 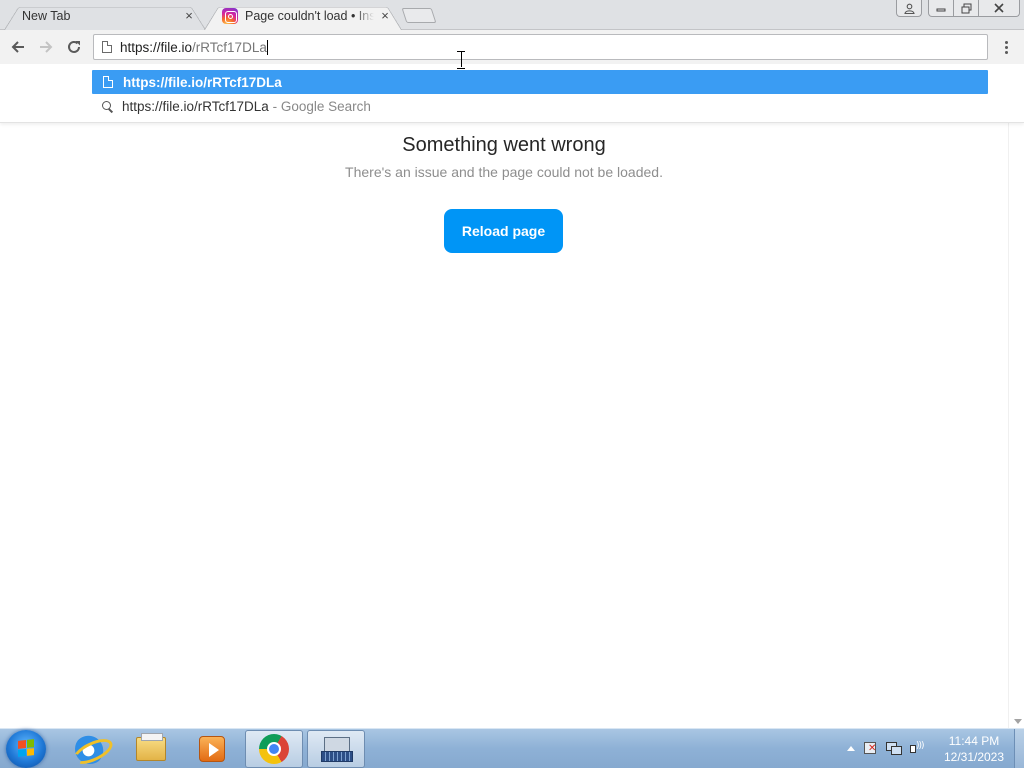 I want to click on start-button, so click(x=26, y=749).